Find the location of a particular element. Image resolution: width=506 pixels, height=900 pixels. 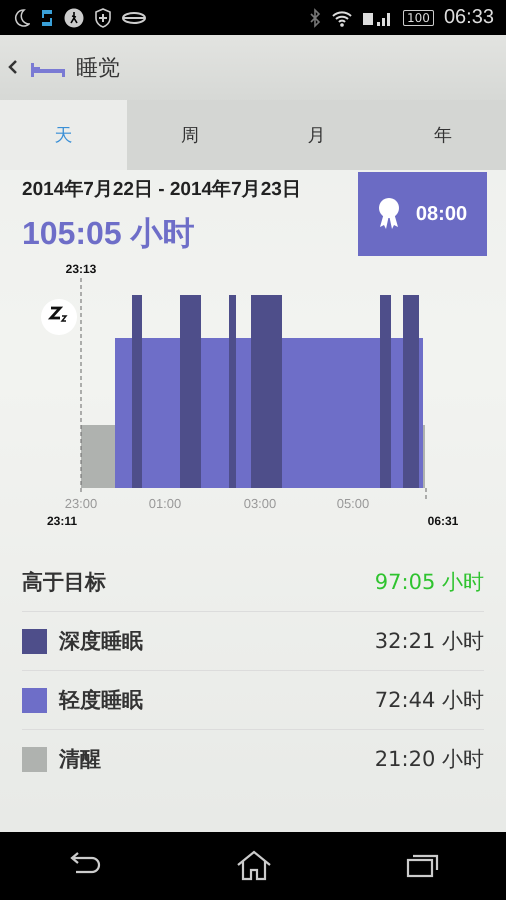

sleep-icon is located at coordinates (59, 317).